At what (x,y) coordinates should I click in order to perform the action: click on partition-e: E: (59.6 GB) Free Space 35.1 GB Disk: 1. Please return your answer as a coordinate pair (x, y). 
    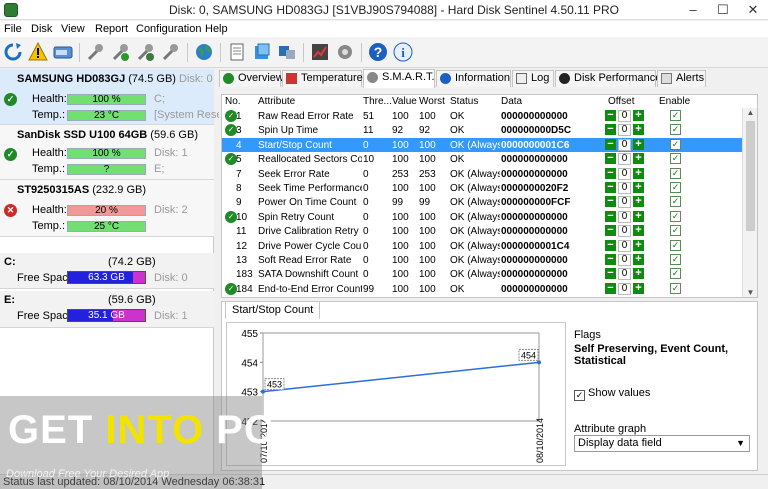
    Looking at the image, I should click on (107, 309).